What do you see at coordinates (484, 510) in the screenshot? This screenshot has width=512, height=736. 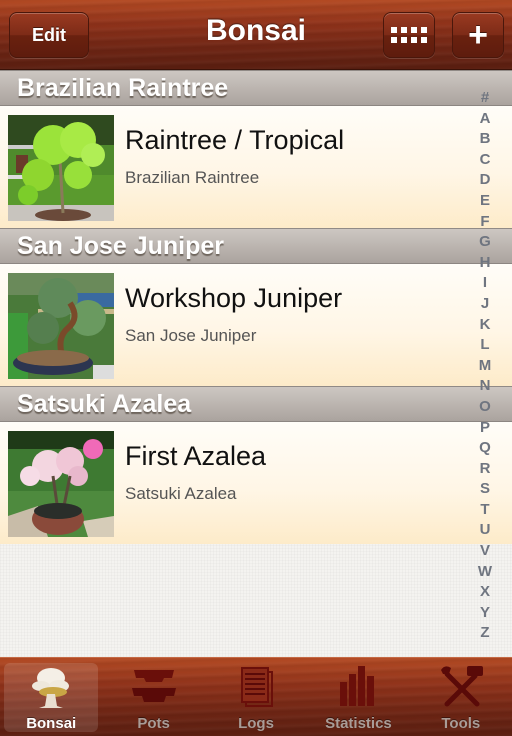 I see `index-letter: T` at bounding box center [484, 510].